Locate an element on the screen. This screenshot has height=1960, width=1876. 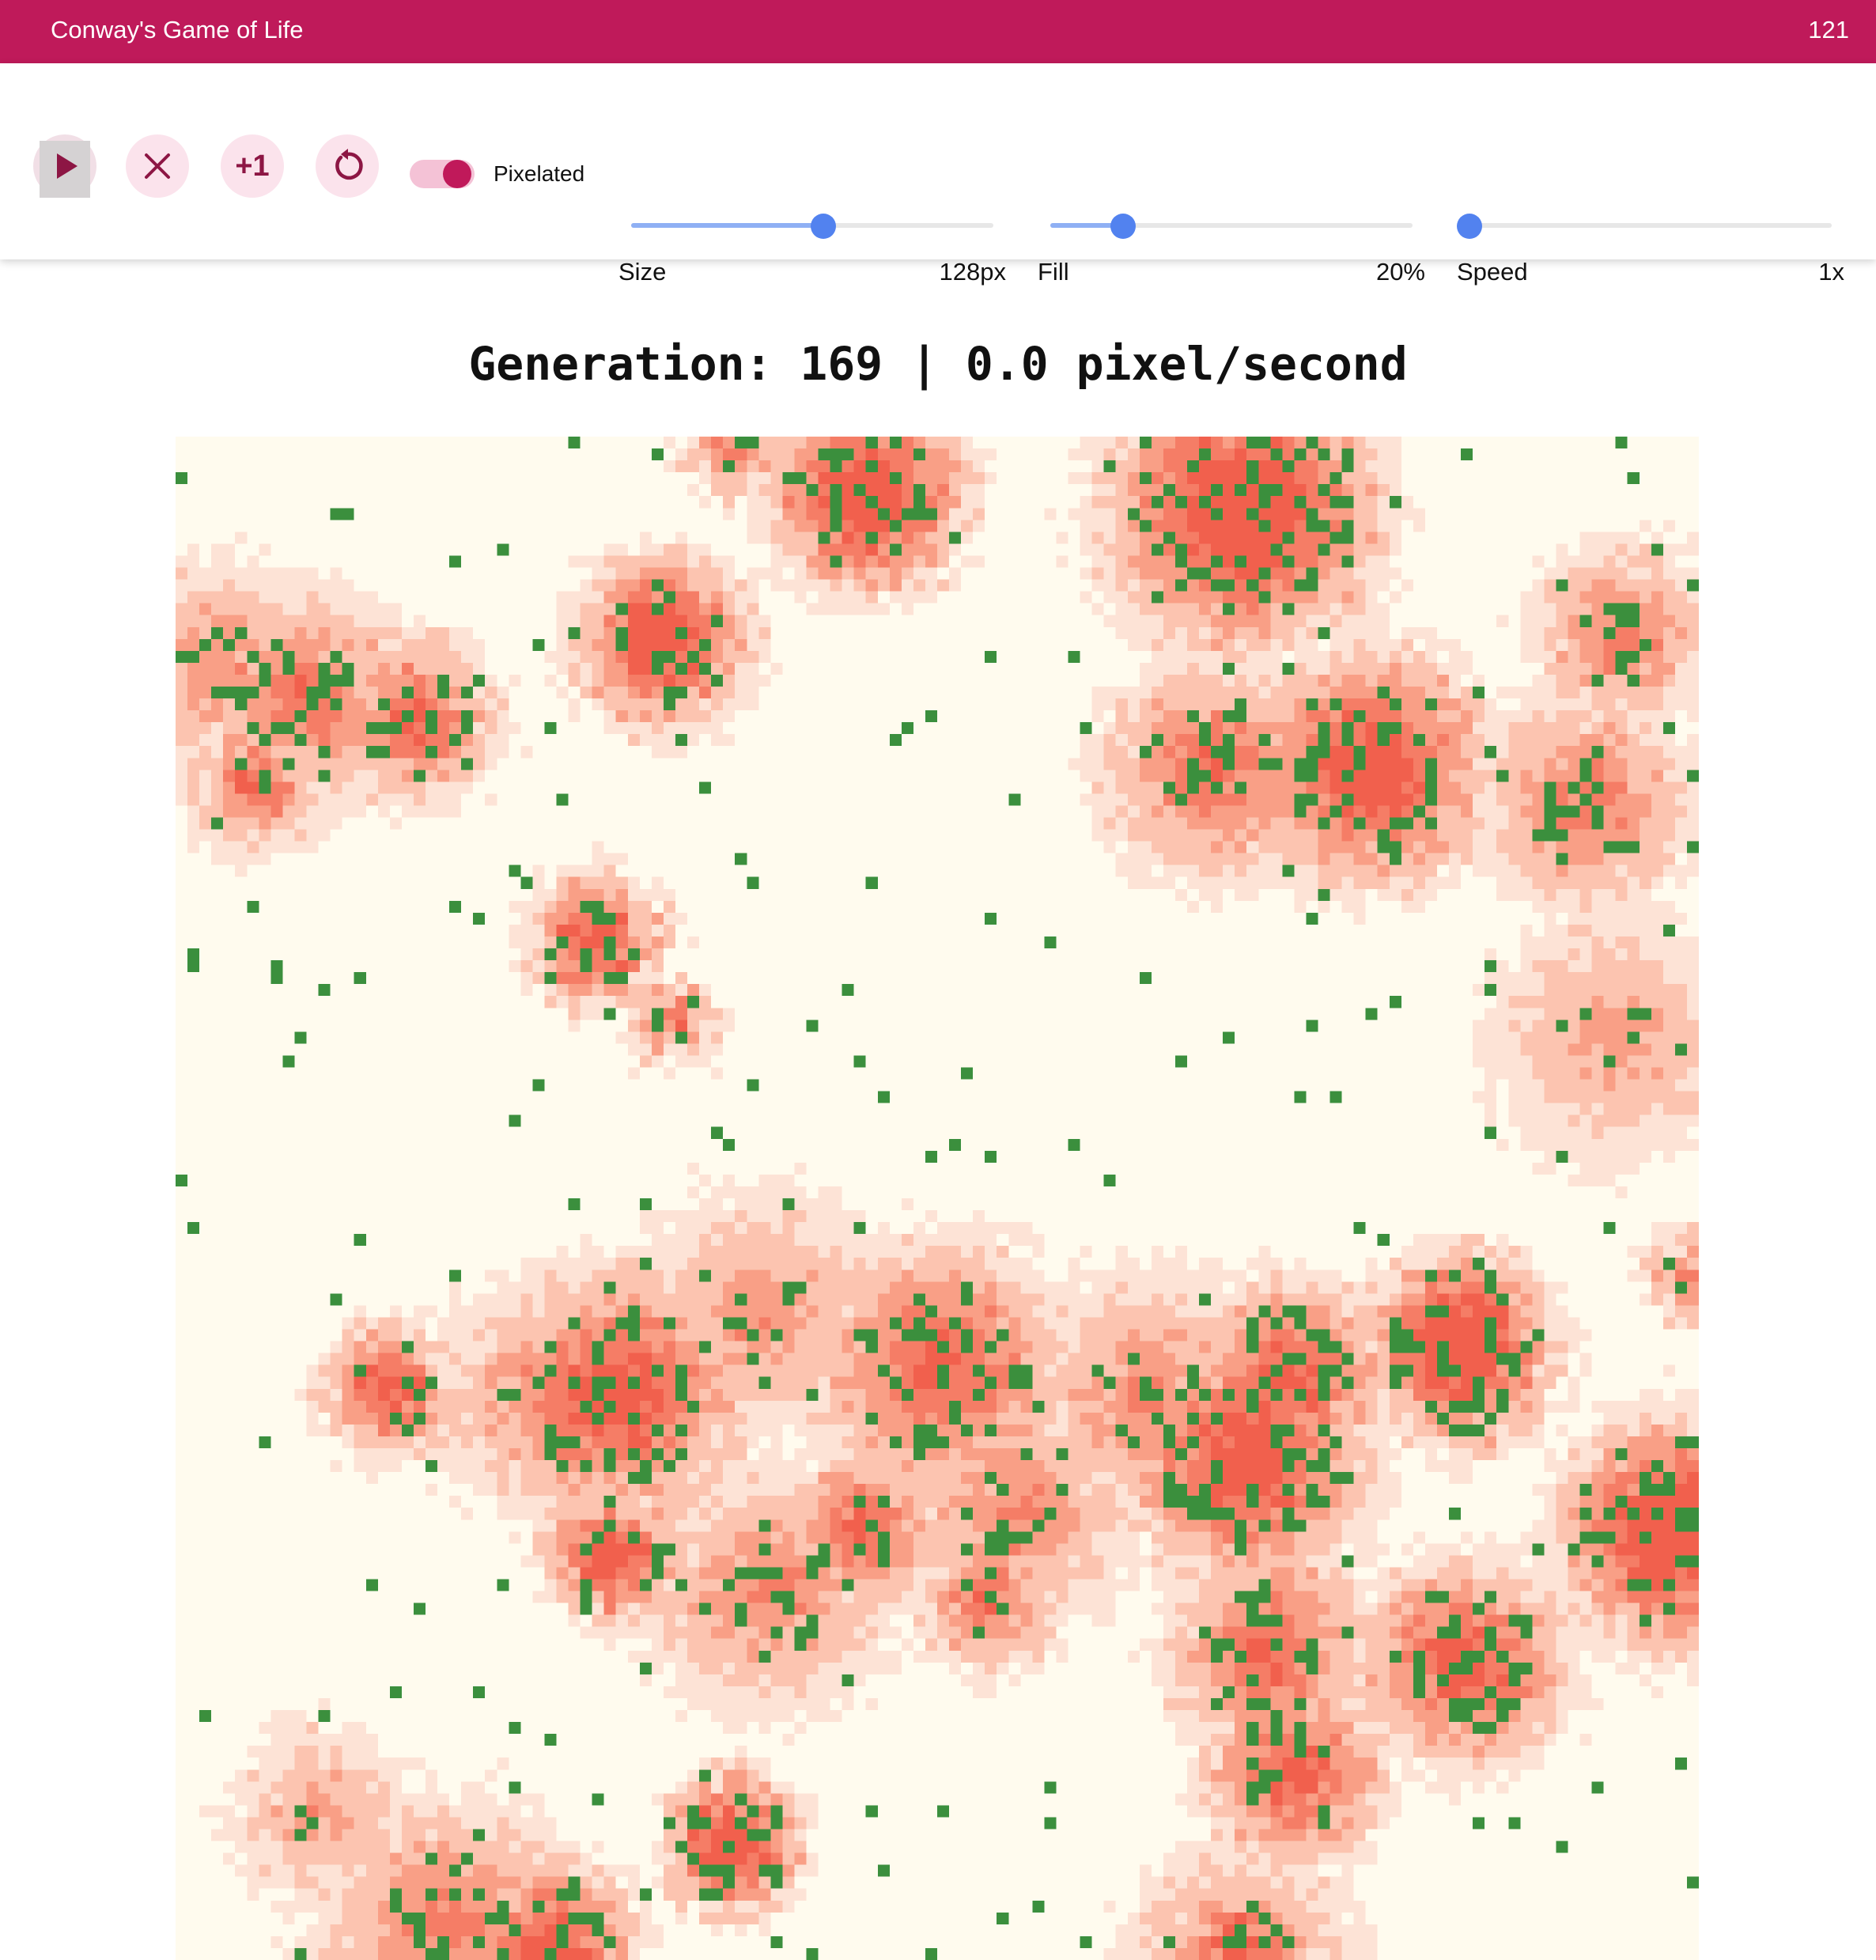
play-button is located at coordinates (64, 166).